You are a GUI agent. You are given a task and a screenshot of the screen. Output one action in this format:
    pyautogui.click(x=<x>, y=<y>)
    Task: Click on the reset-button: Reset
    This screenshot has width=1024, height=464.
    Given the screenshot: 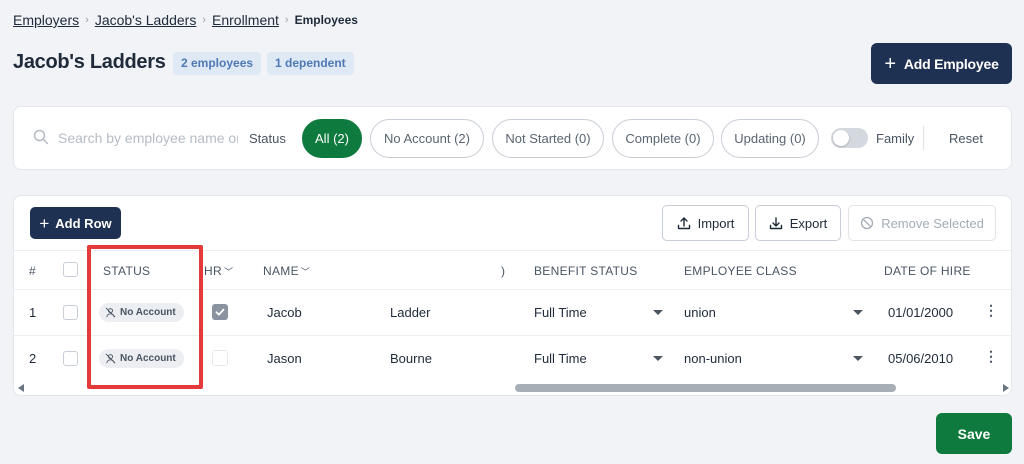 What is the action you would take?
    pyautogui.click(x=966, y=138)
    